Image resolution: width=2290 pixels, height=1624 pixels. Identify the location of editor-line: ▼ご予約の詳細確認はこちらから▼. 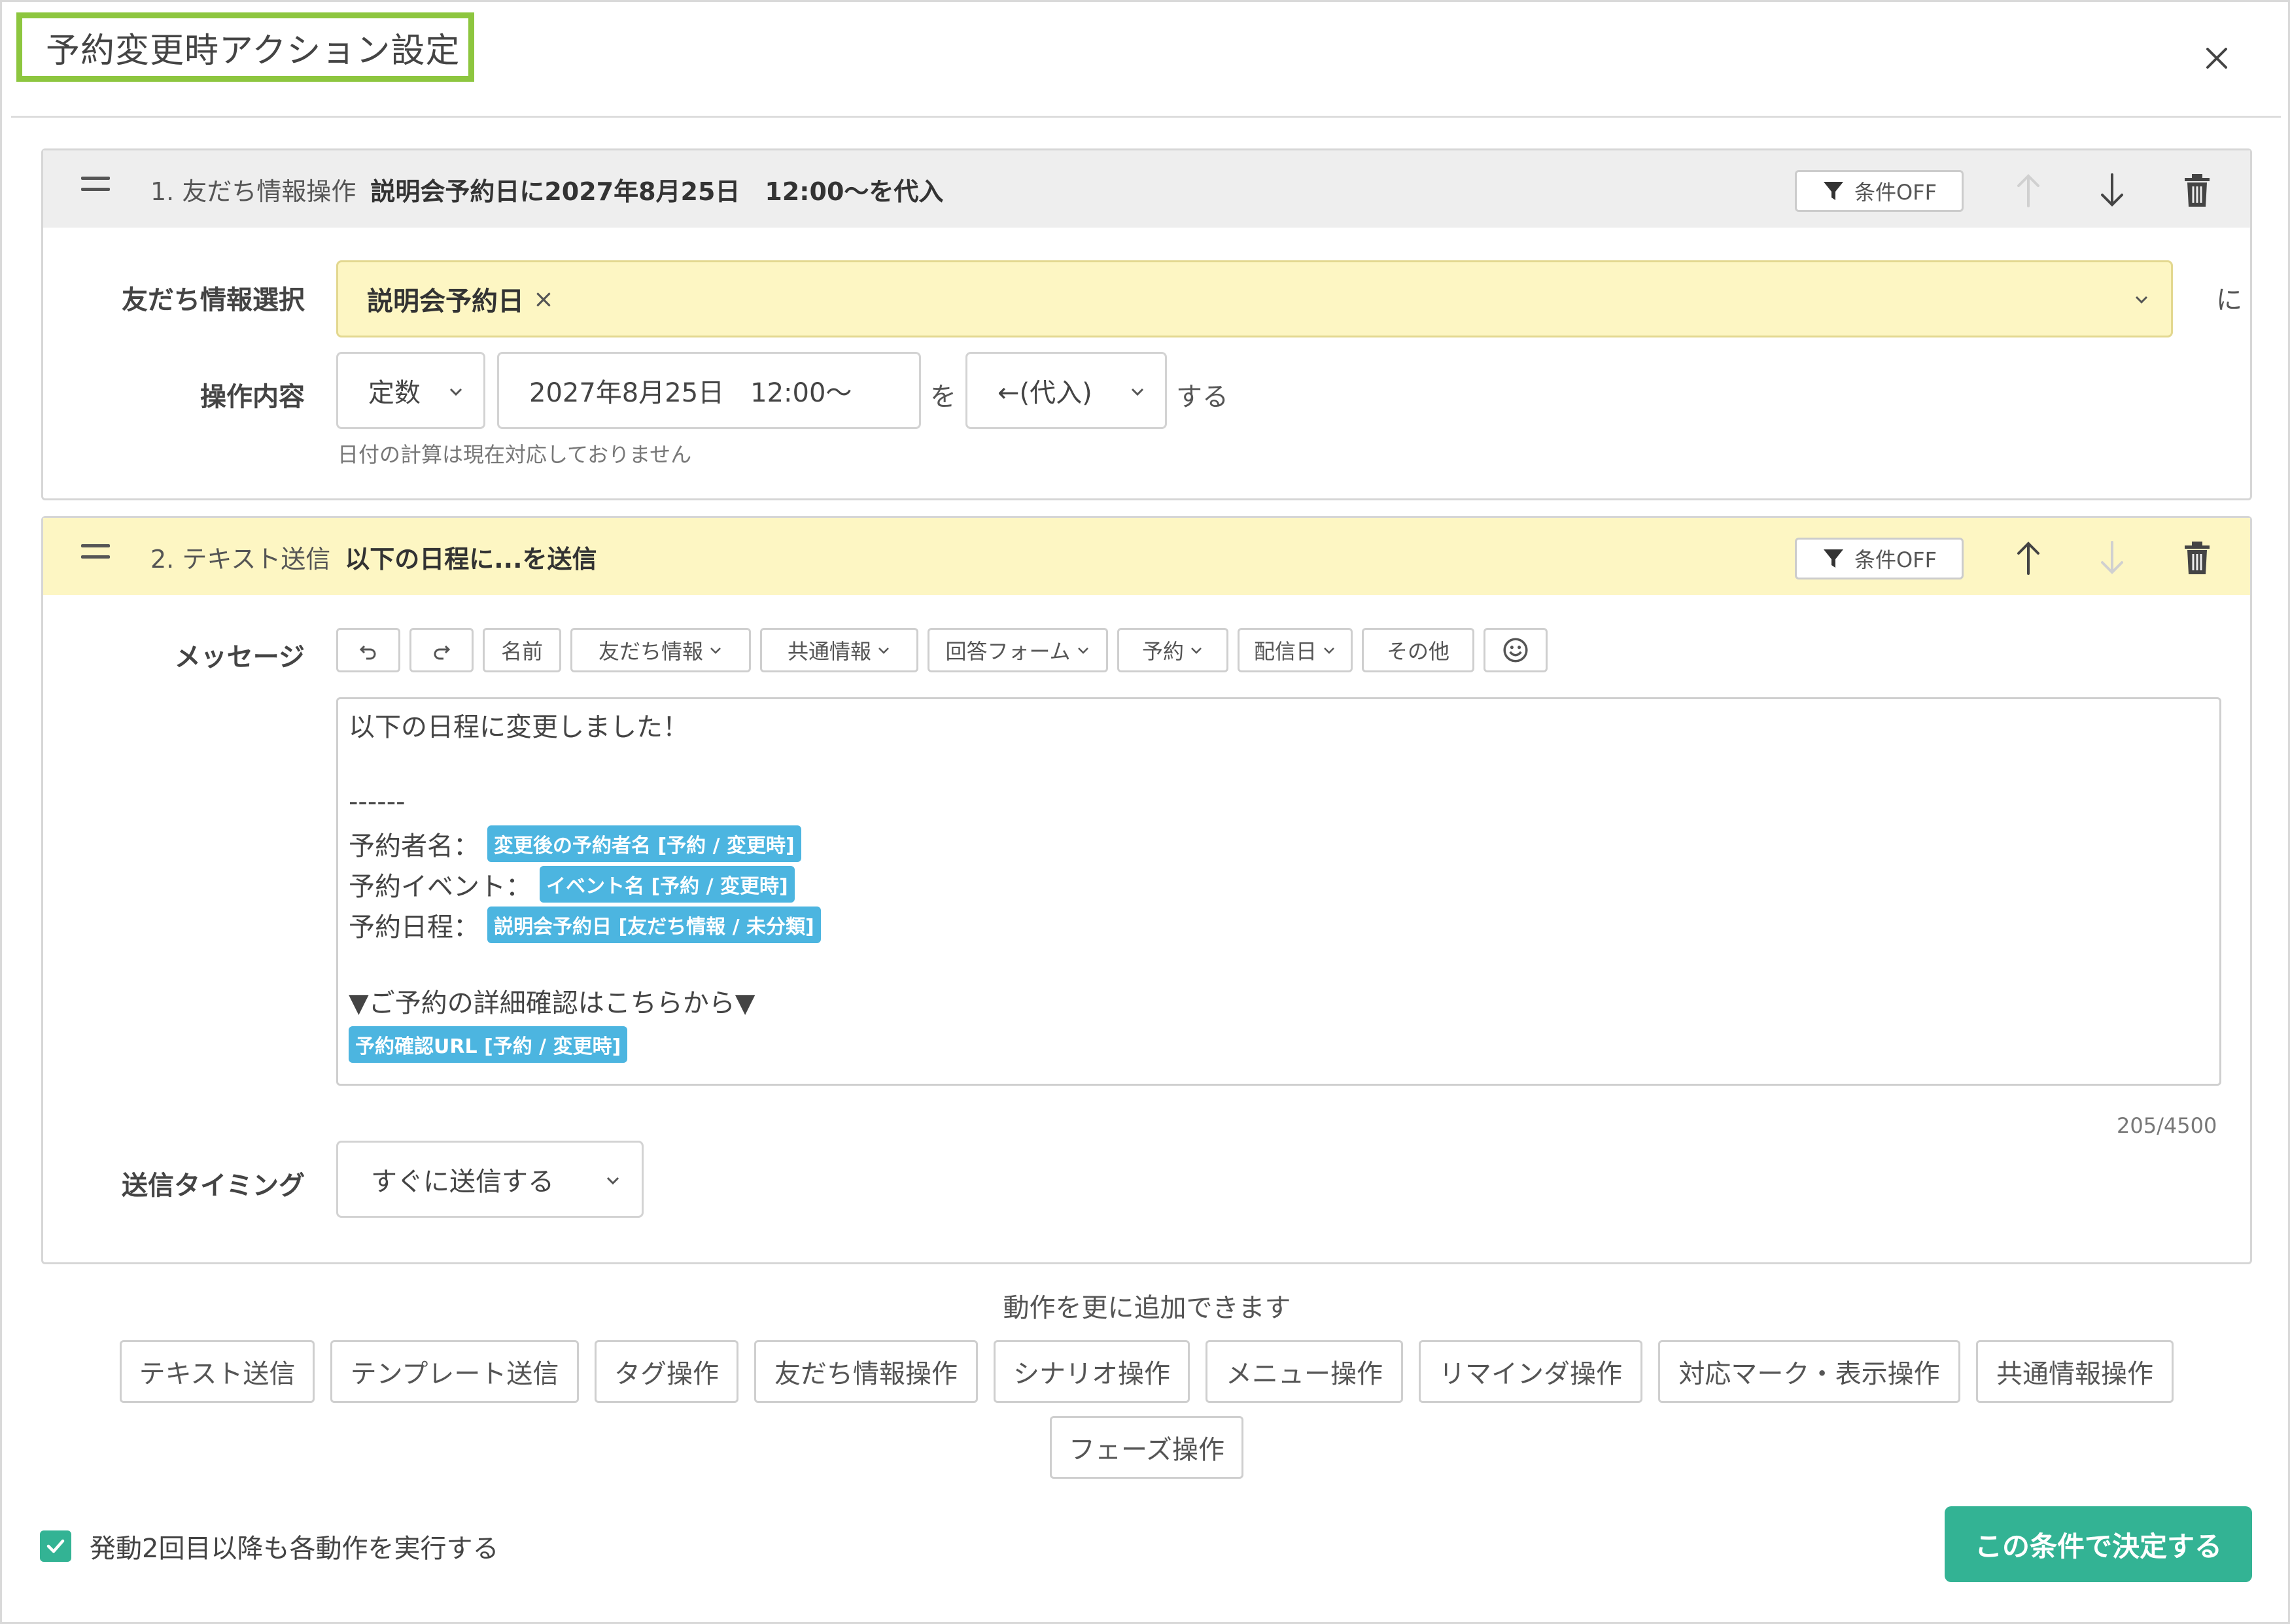
(552, 1003).